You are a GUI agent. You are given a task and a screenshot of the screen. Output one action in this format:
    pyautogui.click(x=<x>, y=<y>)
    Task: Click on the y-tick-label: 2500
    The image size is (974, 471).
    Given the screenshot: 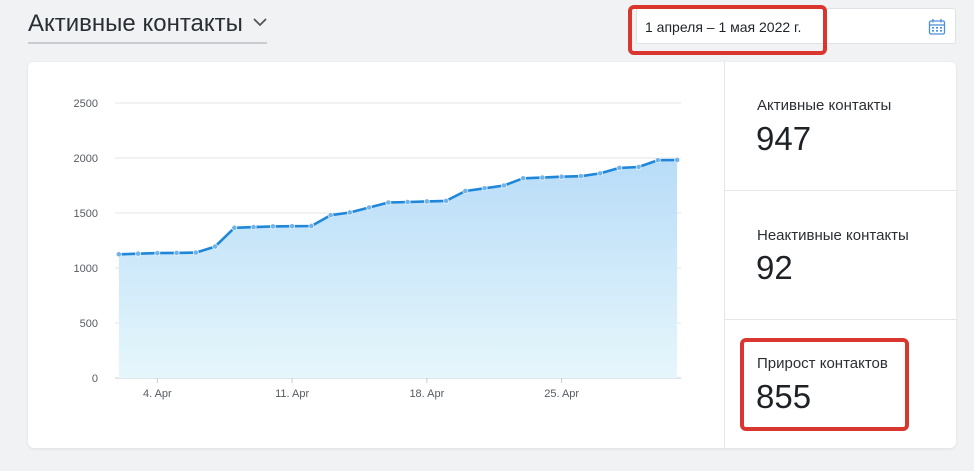 What is the action you would take?
    pyautogui.click(x=86, y=104)
    